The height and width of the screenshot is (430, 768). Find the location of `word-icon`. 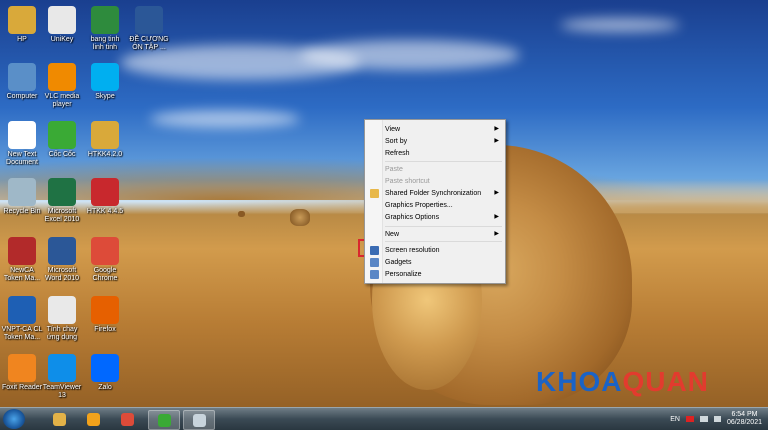

word-icon is located at coordinates (62, 251).